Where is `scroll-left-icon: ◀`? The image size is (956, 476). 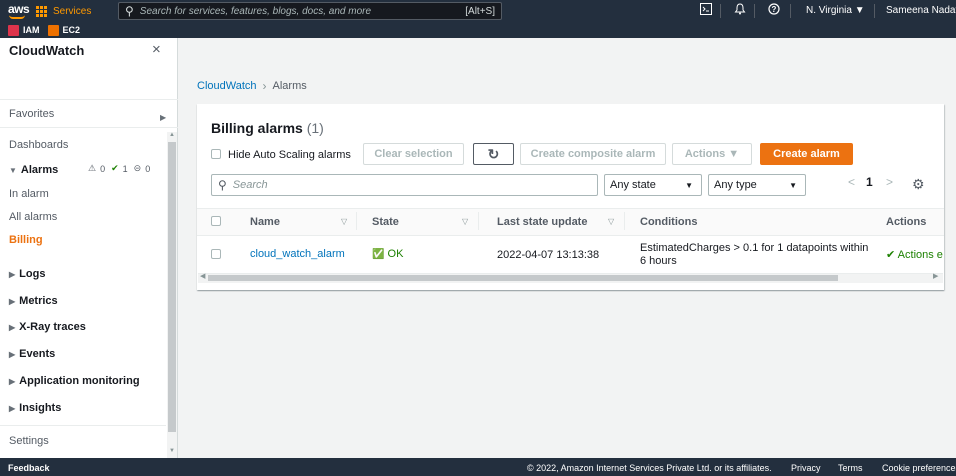 scroll-left-icon: ◀ is located at coordinates (202, 276).